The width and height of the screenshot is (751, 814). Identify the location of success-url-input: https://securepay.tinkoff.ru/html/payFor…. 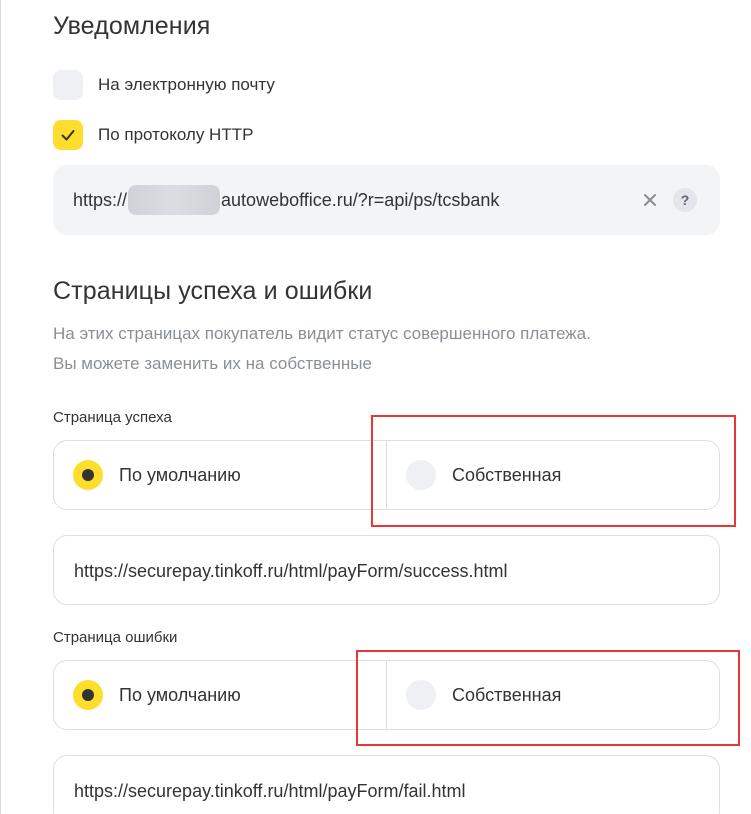
(386, 570).